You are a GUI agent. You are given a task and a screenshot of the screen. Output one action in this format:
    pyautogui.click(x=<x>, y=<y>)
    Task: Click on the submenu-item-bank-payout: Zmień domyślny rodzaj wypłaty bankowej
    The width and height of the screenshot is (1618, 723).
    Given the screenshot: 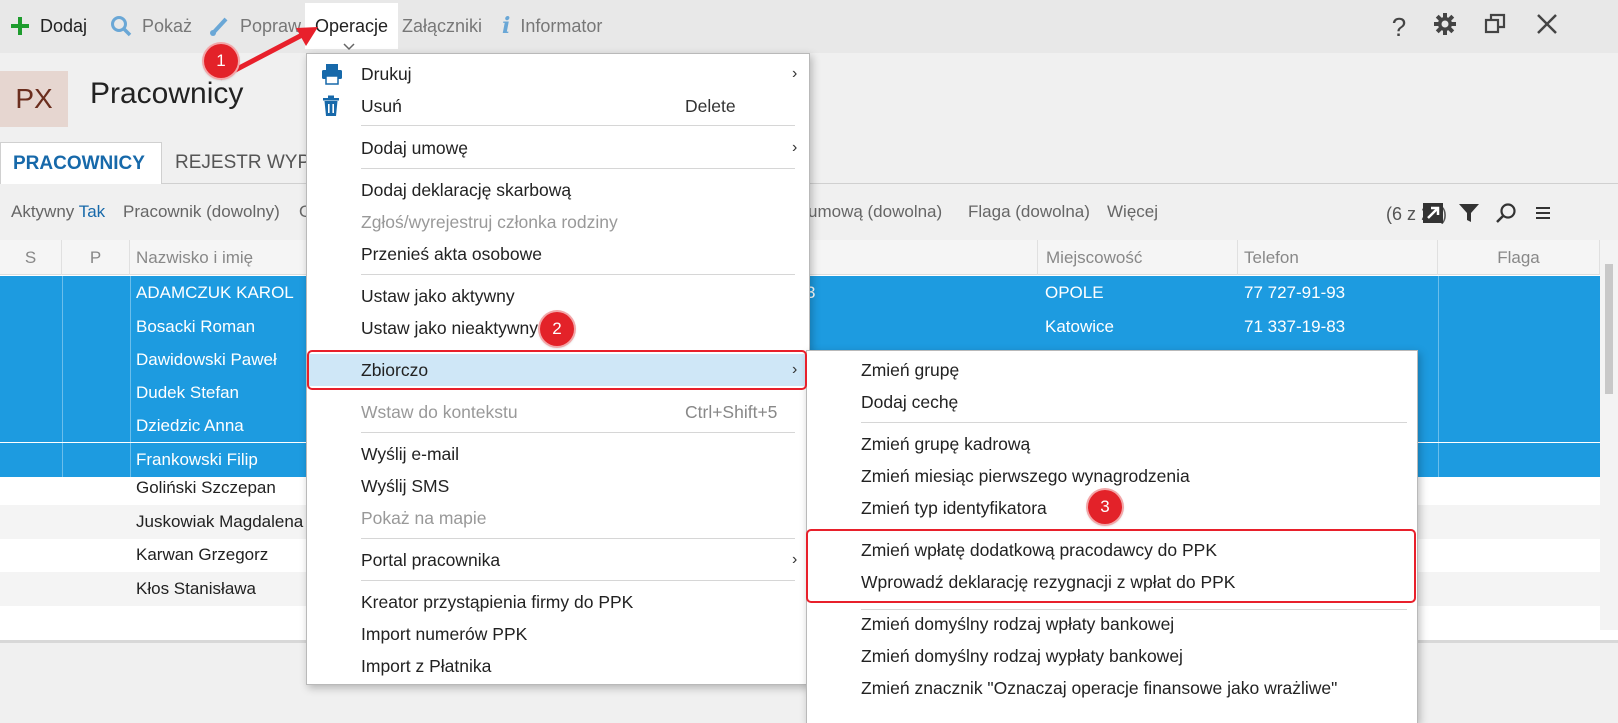 What is the action you would take?
    pyautogui.click(x=1112, y=656)
    